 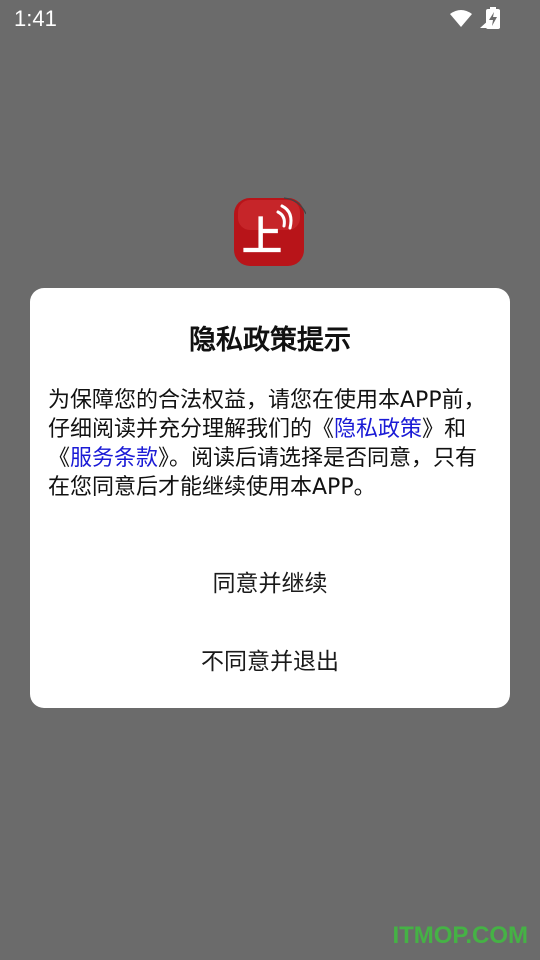 I want to click on app-logo: 上, so click(x=270, y=231).